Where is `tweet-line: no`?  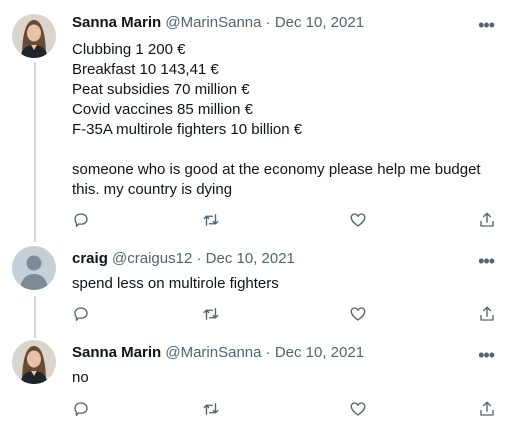
tweet-line: no is located at coordinates (80, 377).